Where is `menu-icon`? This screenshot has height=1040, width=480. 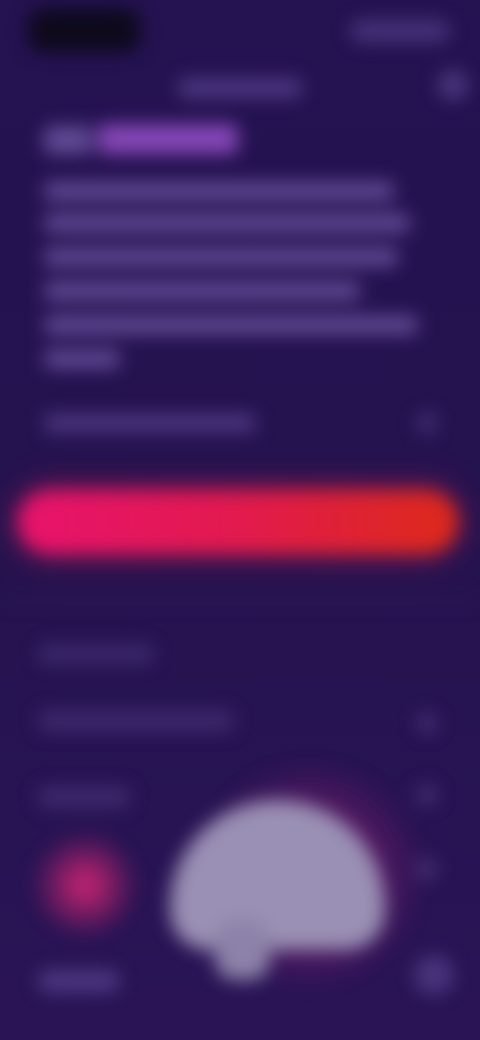
menu-icon is located at coordinates (434, 975).